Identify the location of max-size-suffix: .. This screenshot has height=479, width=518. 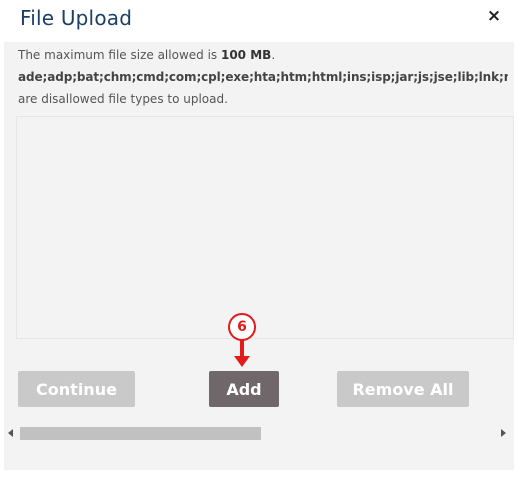
(273, 55).